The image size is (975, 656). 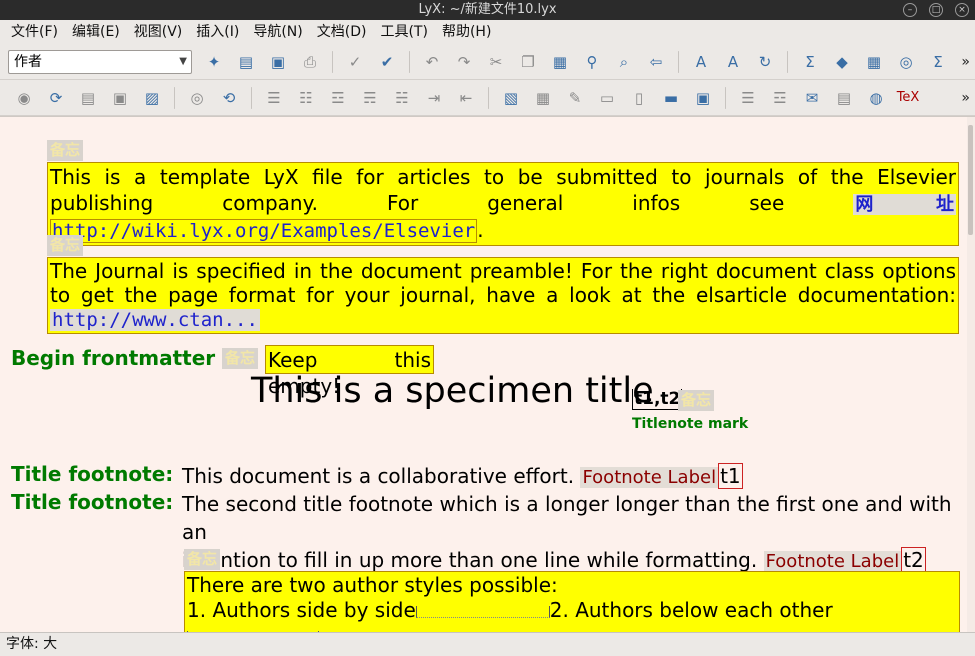 I want to click on footnote-ref: t1, so click(x=730, y=476).